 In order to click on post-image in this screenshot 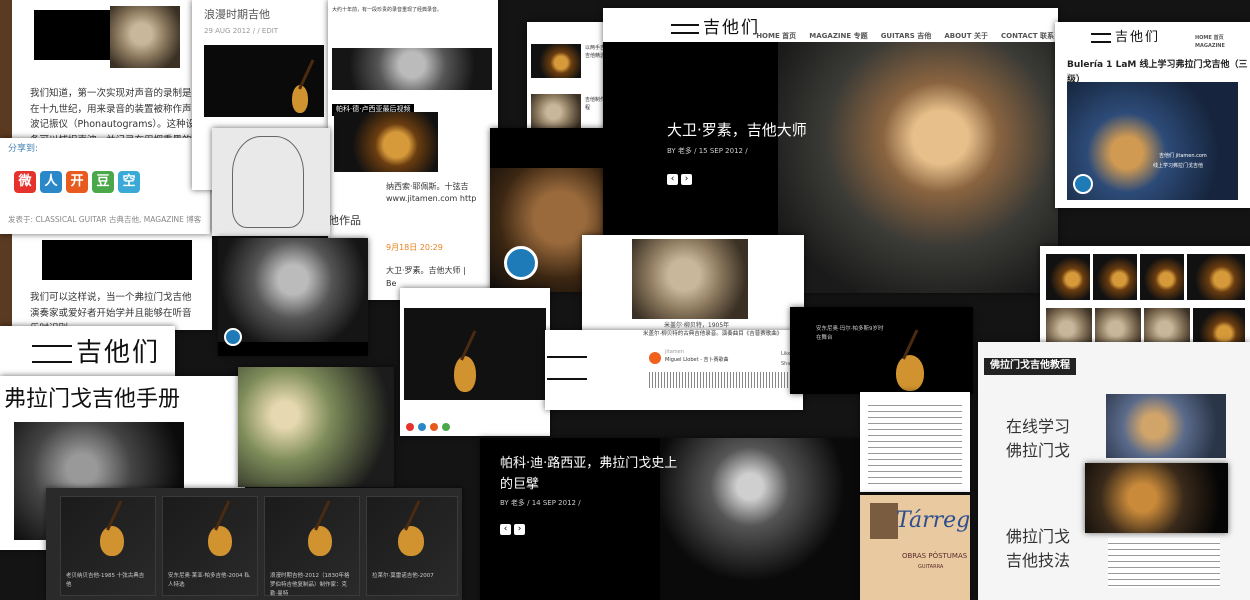, I will do `click(264, 81)`.